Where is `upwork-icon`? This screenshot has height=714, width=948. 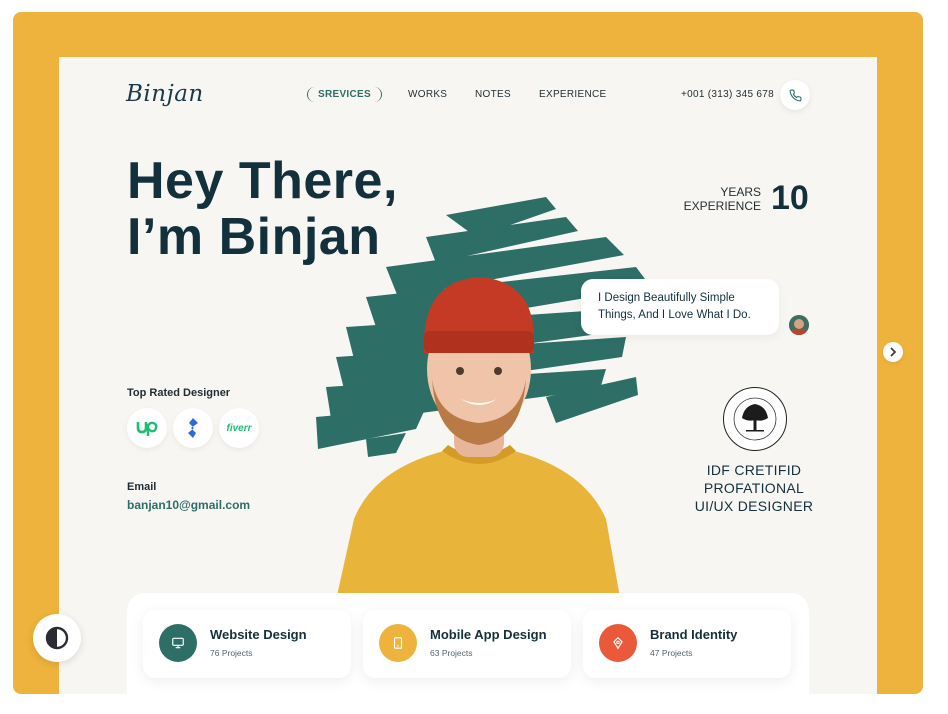
upwork-icon is located at coordinates (147, 428).